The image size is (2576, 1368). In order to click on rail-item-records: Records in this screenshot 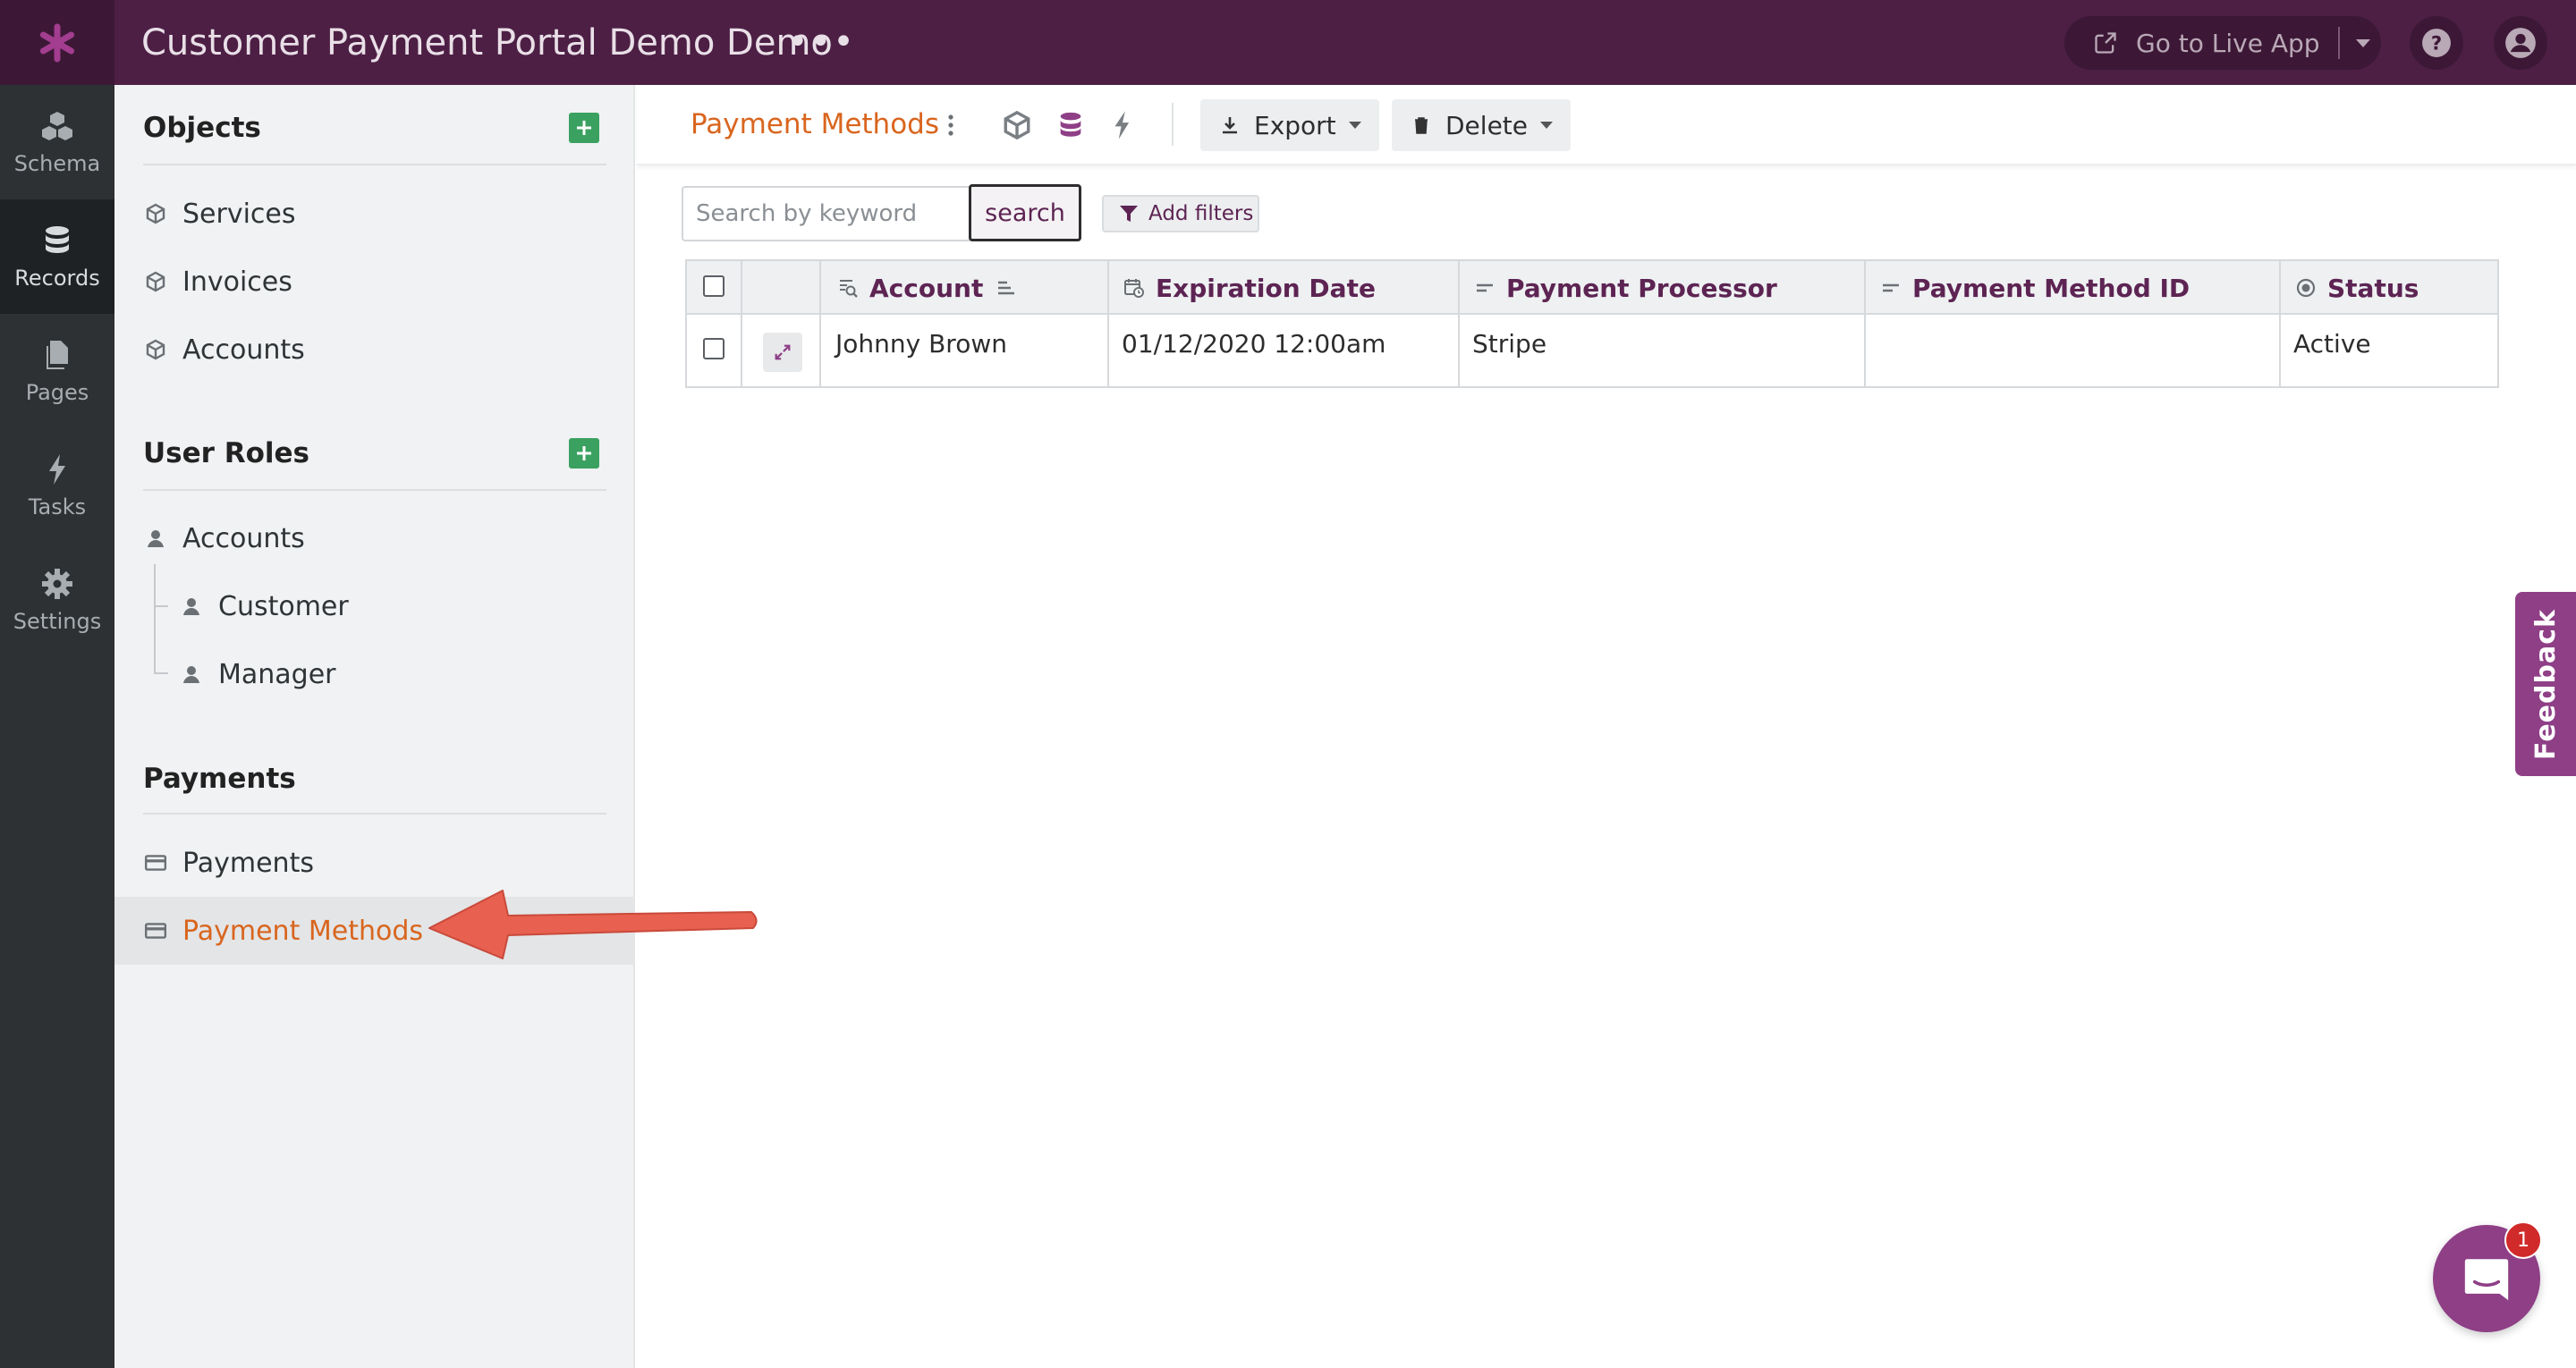, I will do `click(57, 256)`.